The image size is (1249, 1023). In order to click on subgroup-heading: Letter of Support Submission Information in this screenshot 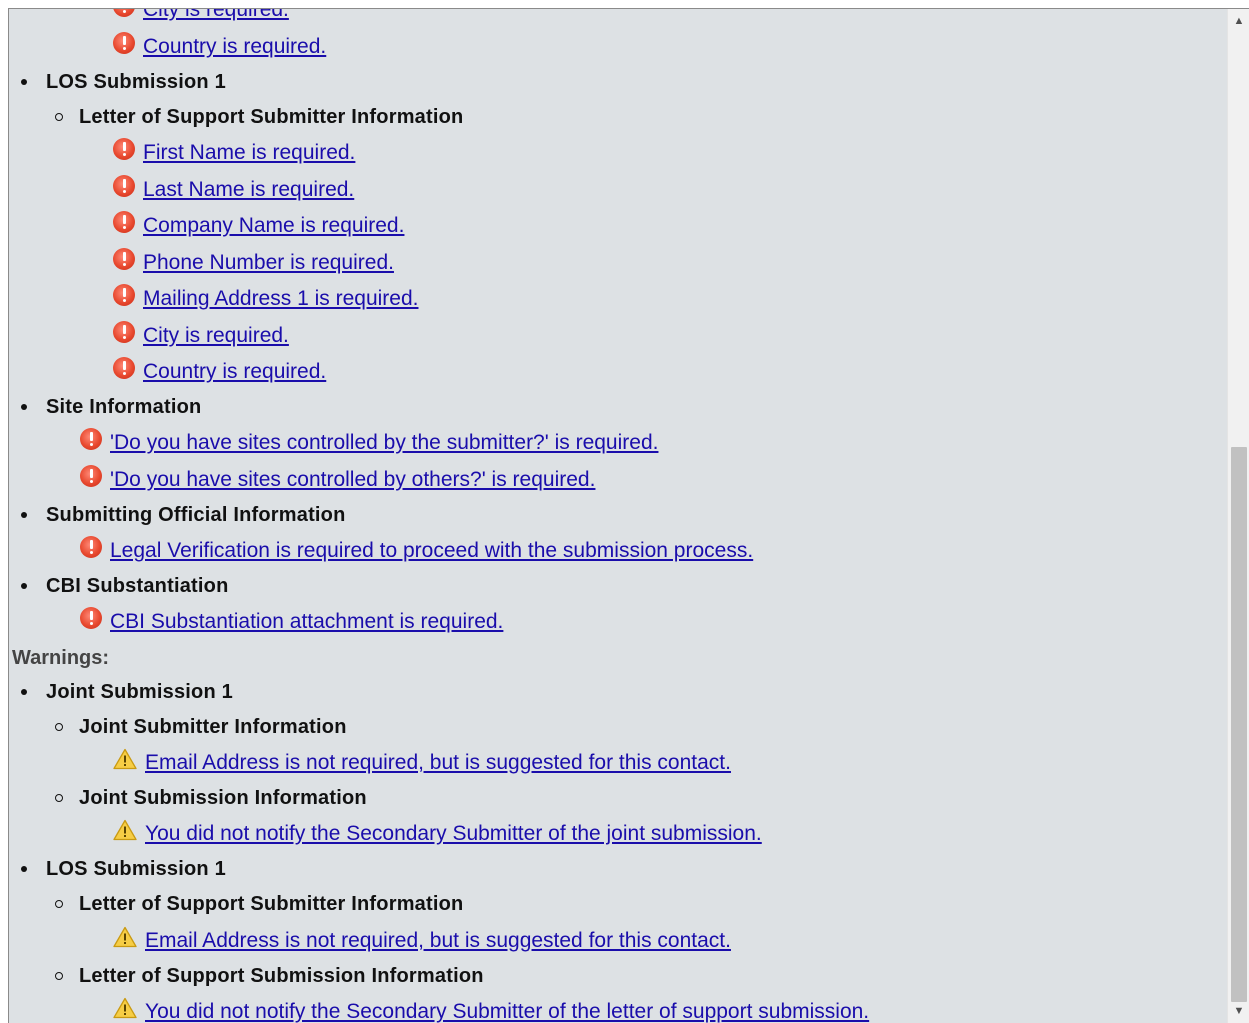, I will do `click(618, 976)`.